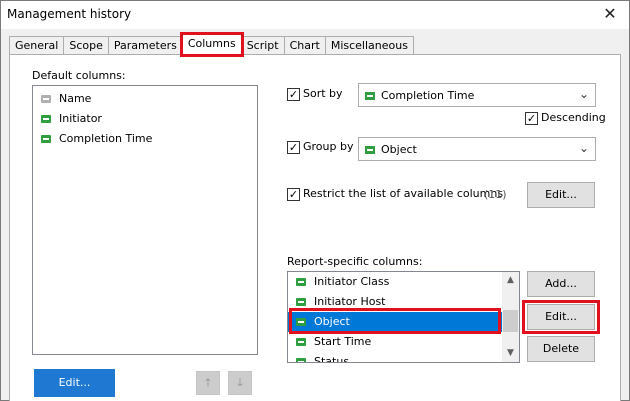 The width and height of the screenshot is (630, 401). What do you see at coordinates (145, 119) in the screenshot?
I see `list-item: Initiator` at bounding box center [145, 119].